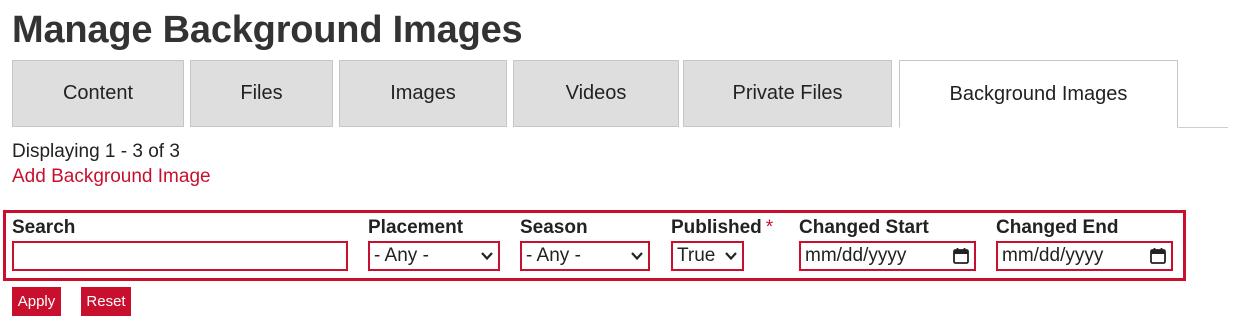  I want to click on tab-label: Images, so click(423, 93).